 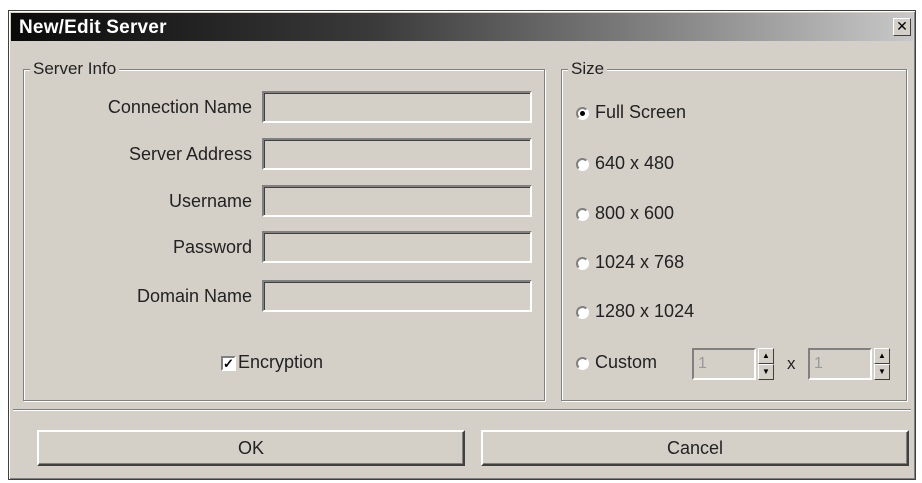 What do you see at coordinates (280, 362) in the screenshot?
I see `encryption-label: Encryption` at bounding box center [280, 362].